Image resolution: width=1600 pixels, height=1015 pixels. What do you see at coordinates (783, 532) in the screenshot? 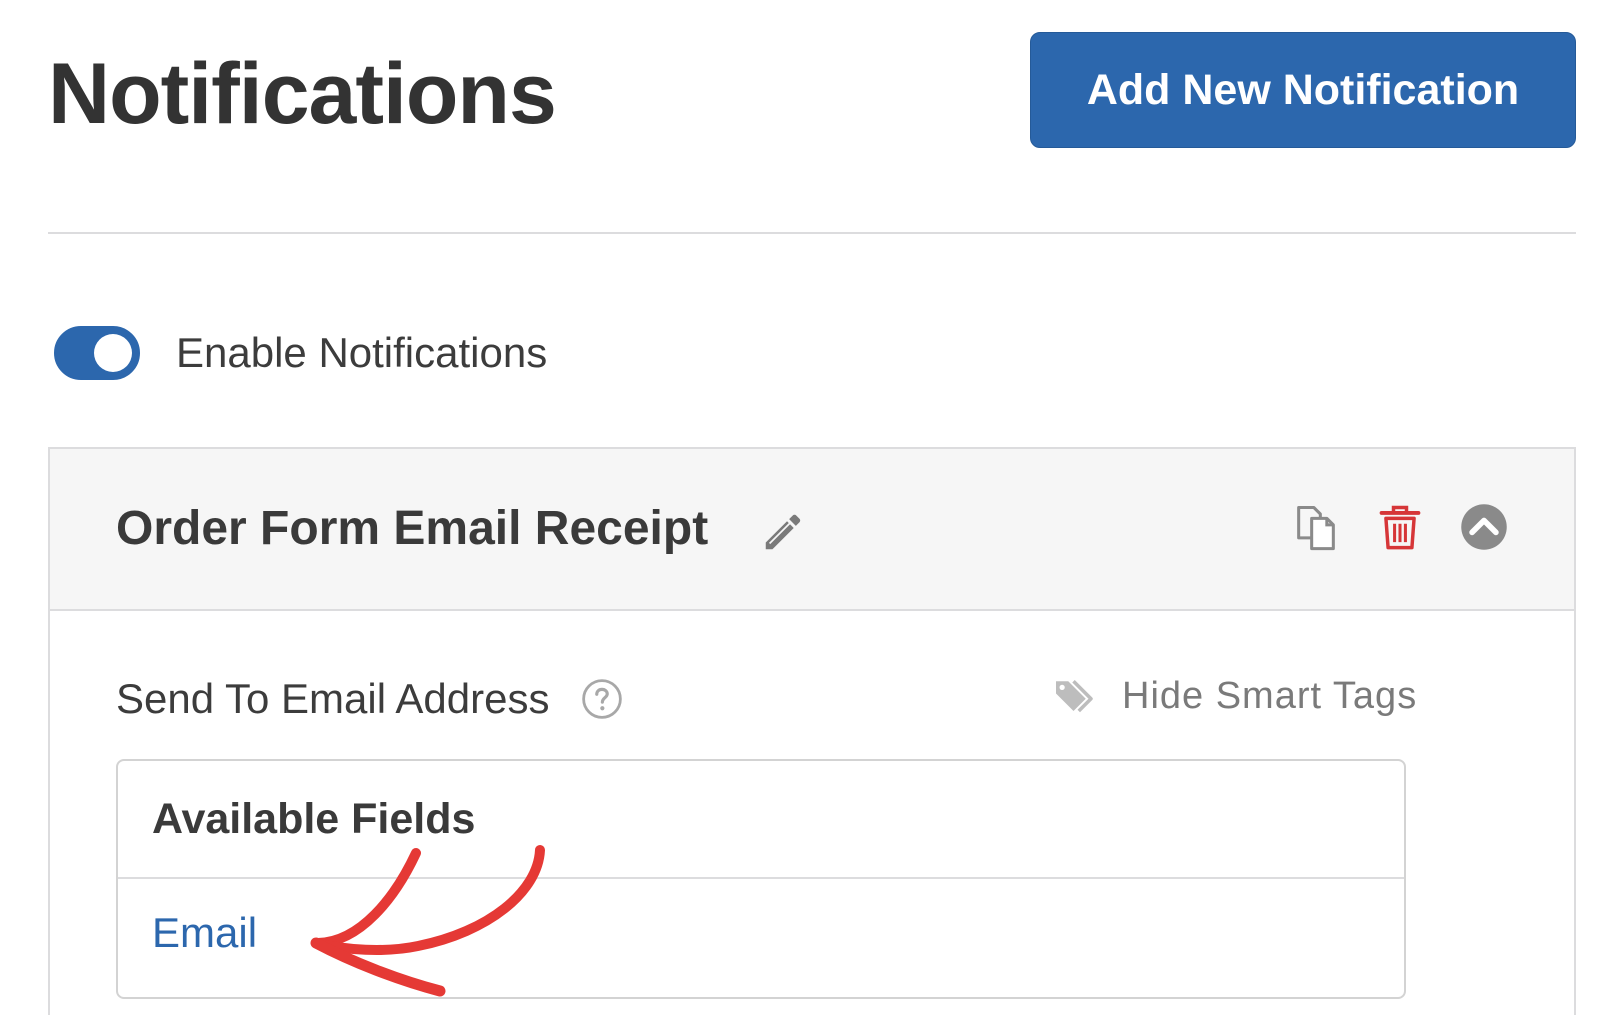
I see `pencil-icon` at bounding box center [783, 532].